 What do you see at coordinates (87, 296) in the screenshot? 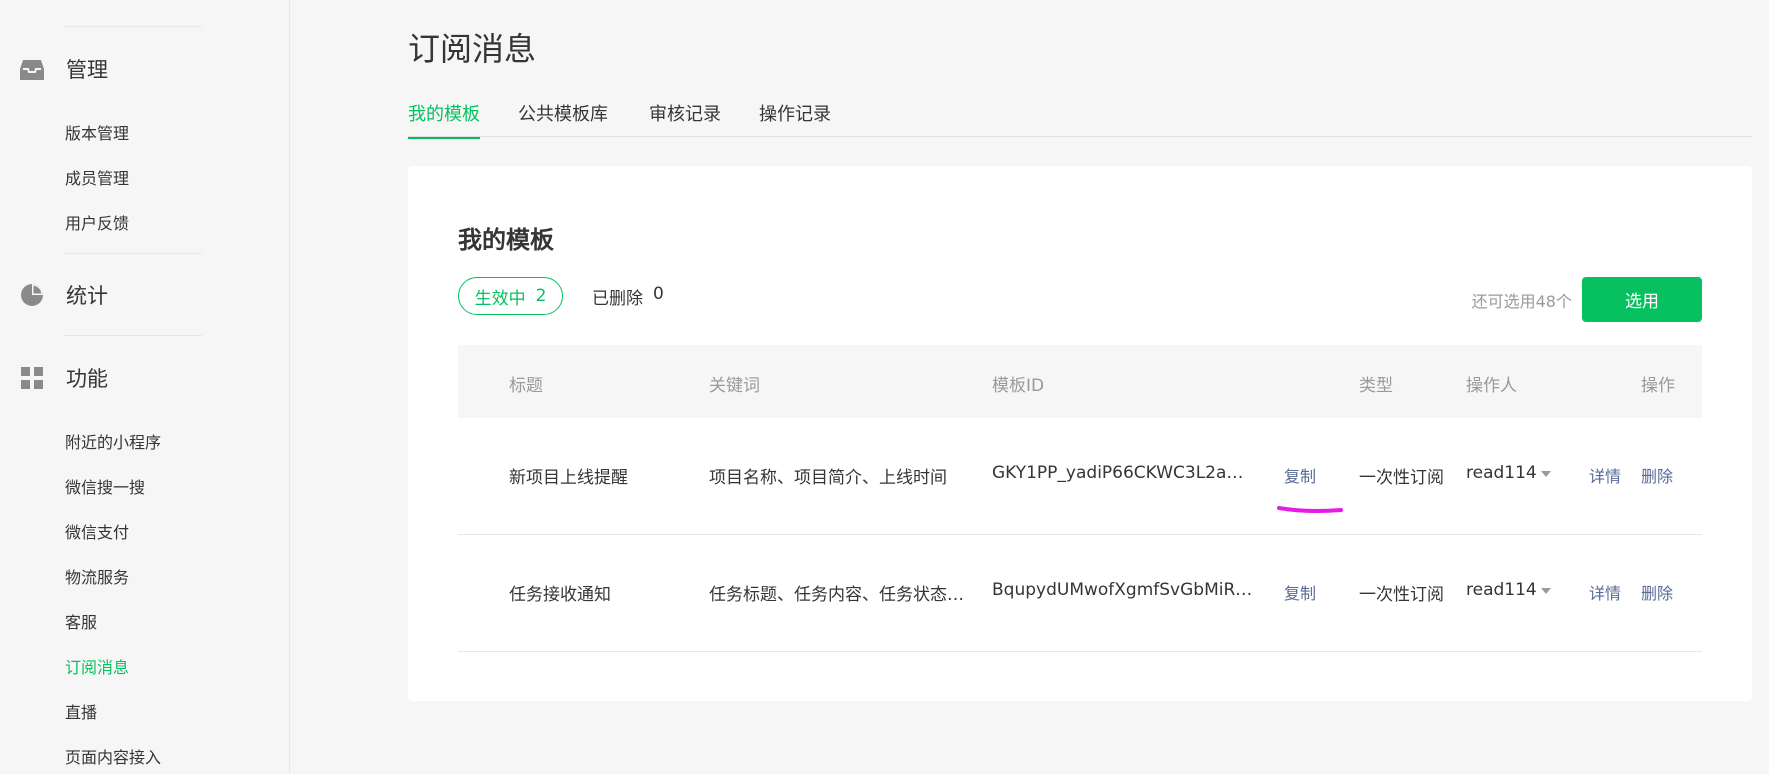
I see `sidebar-group-label: 统计` at bounding box center [87, 296].